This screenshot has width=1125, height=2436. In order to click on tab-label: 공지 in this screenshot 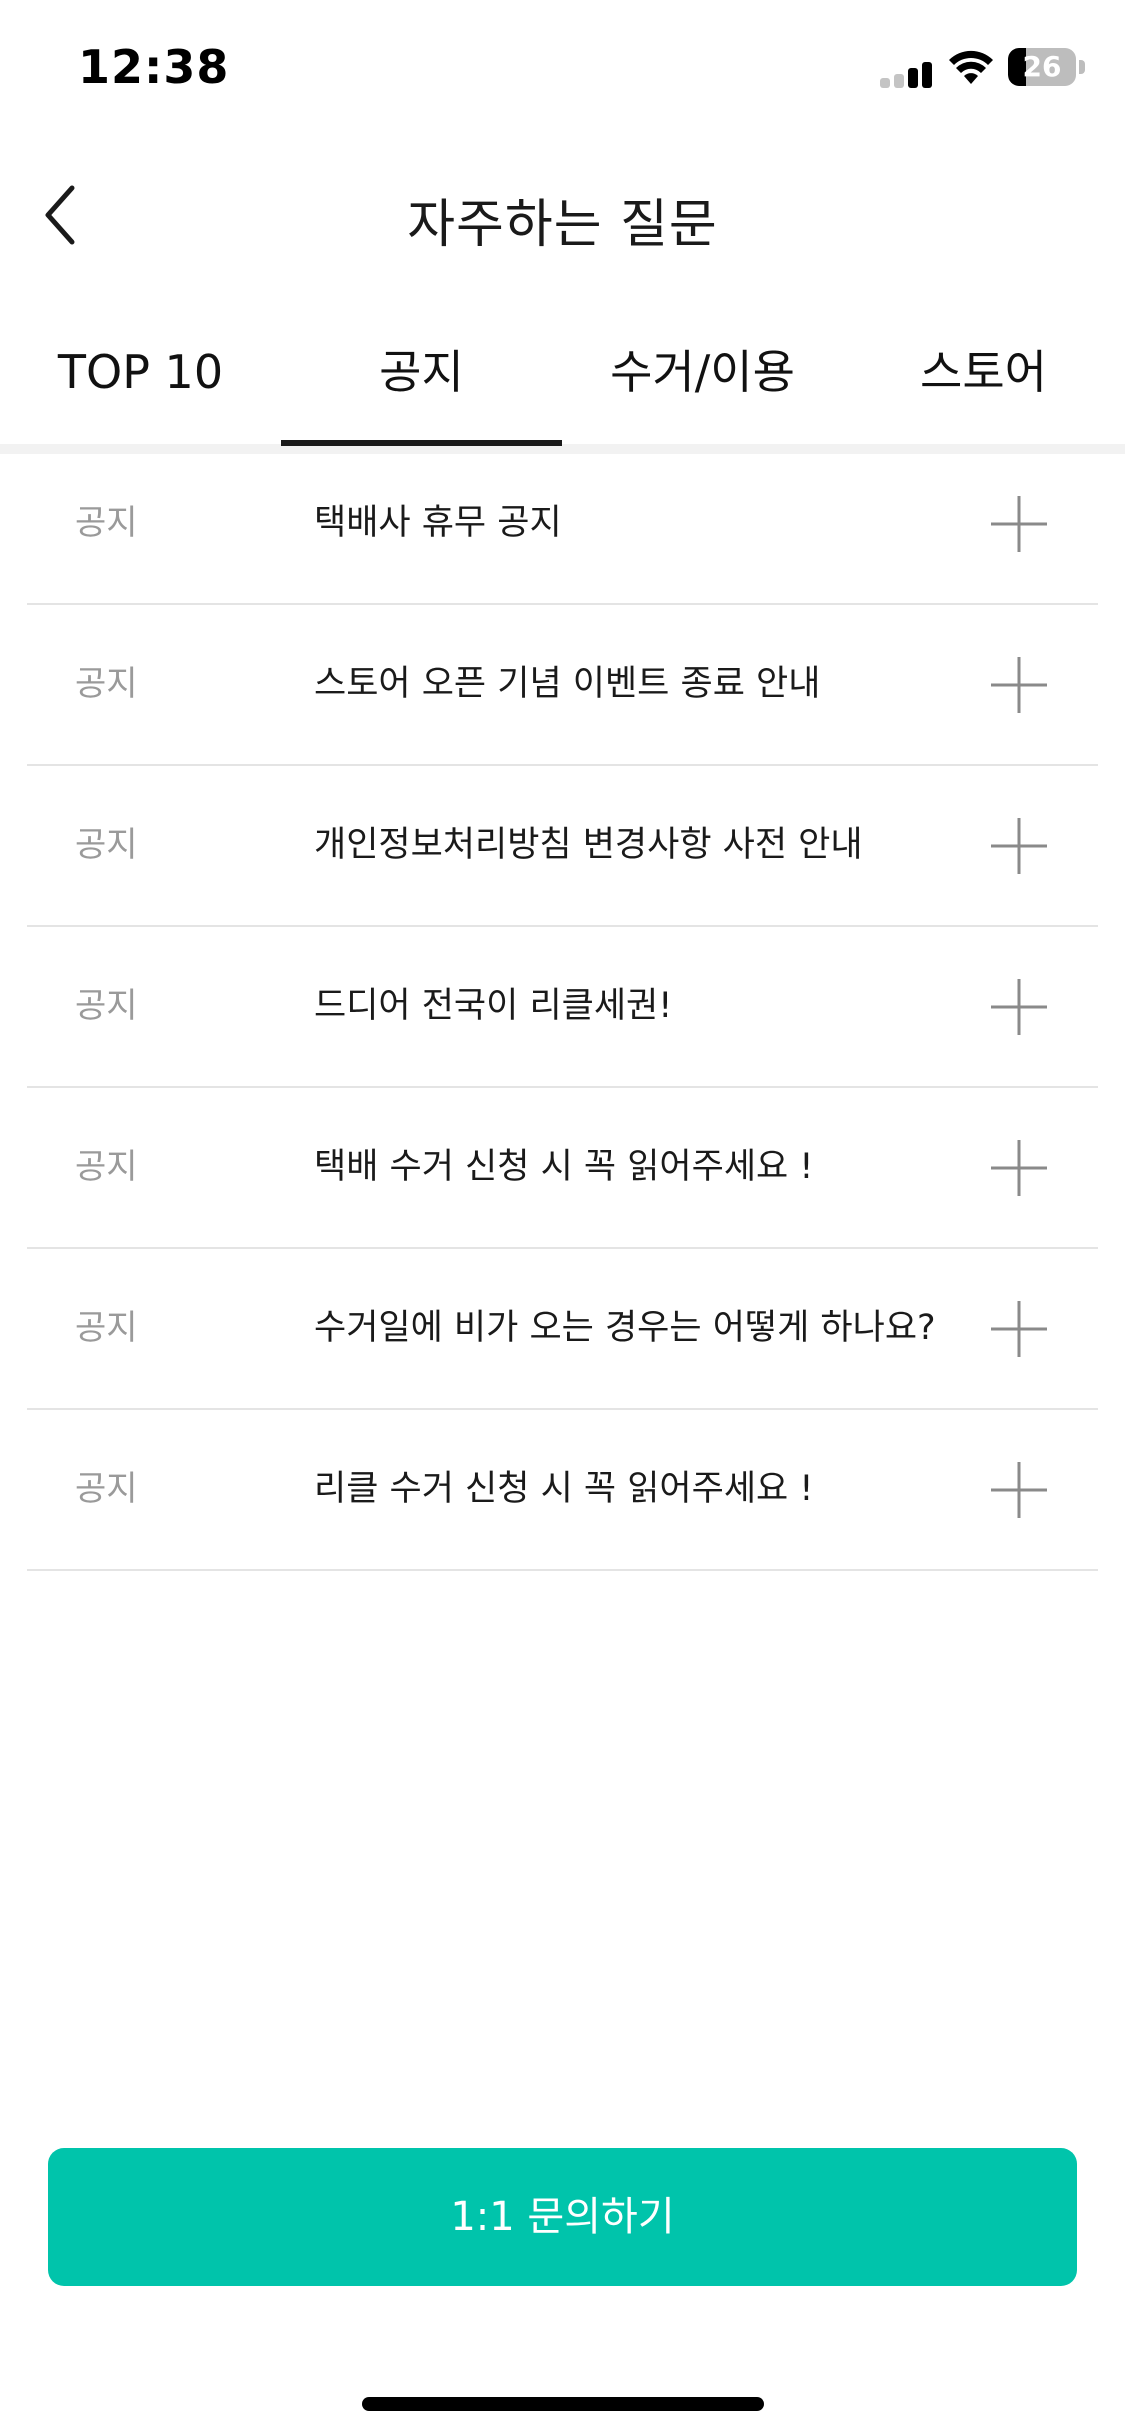, I will do `click(421, 372)`.